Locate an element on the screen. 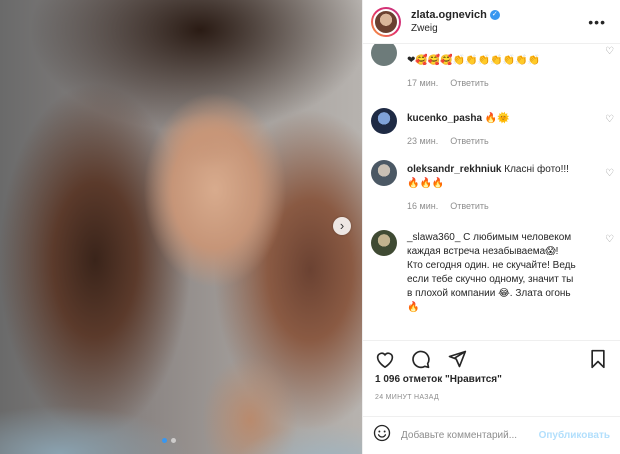 The image size is (620, 454). commenter-username: kucenko_pasha is located at coordinates (444, 118).